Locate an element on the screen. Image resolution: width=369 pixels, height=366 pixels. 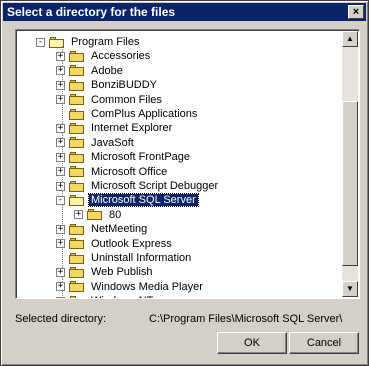
tree-item-label: Web Publish is located at coordinates (122, 272).